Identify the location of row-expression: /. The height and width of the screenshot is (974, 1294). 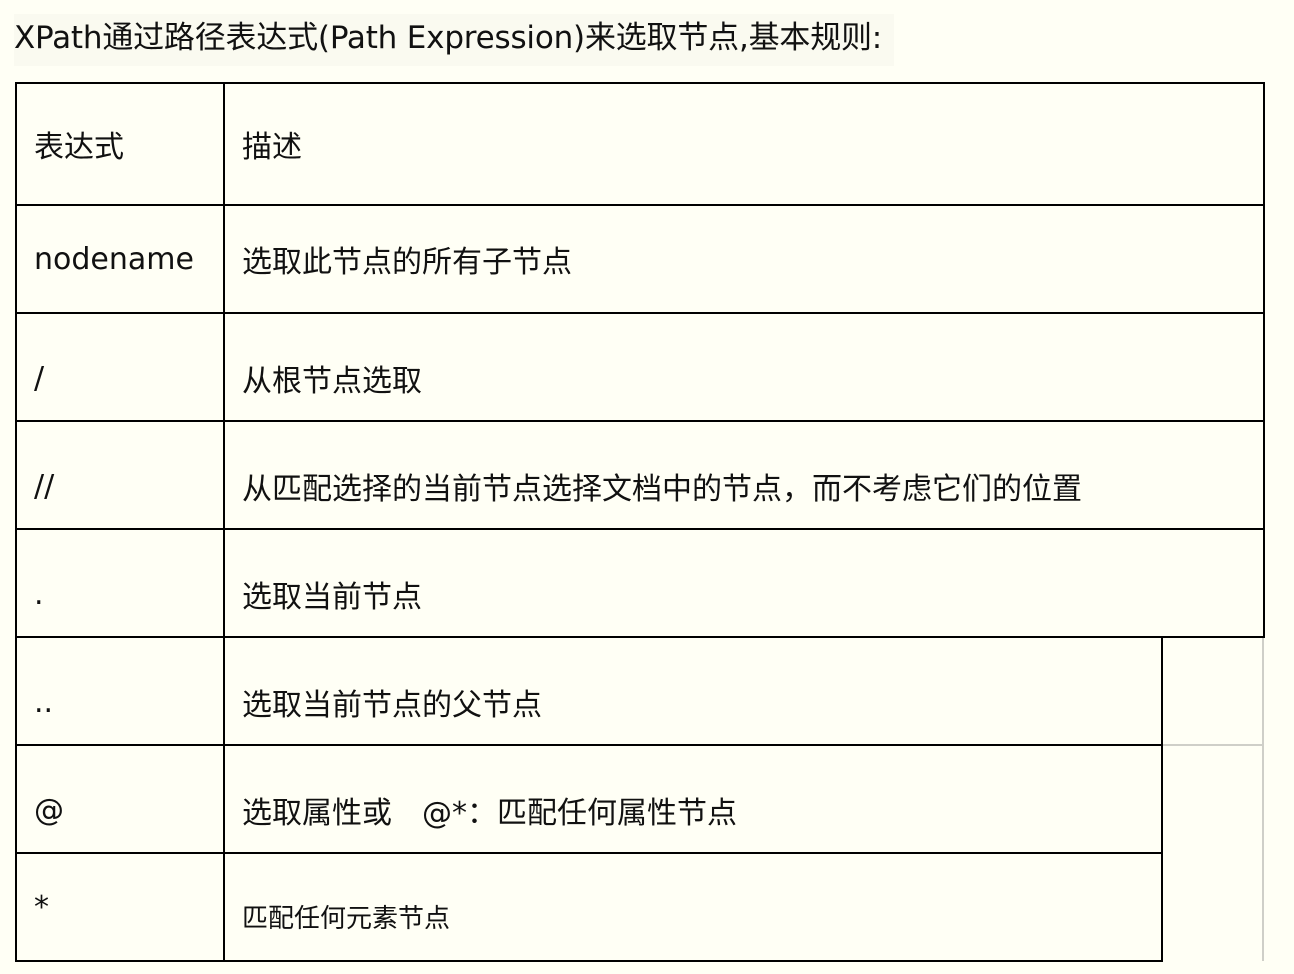
(39, 378).